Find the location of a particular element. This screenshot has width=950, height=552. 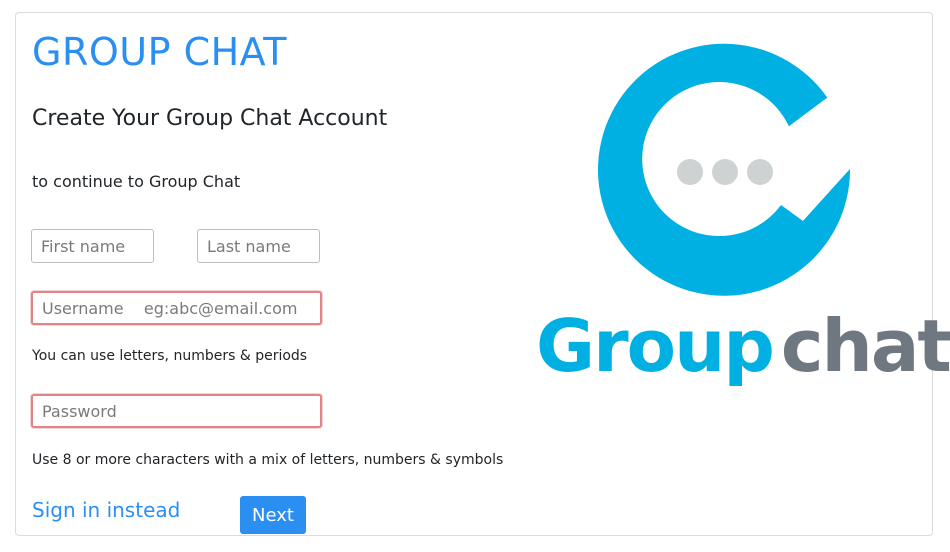

chat-bubble-g-logo-icon is located at coordinates (724, 169).